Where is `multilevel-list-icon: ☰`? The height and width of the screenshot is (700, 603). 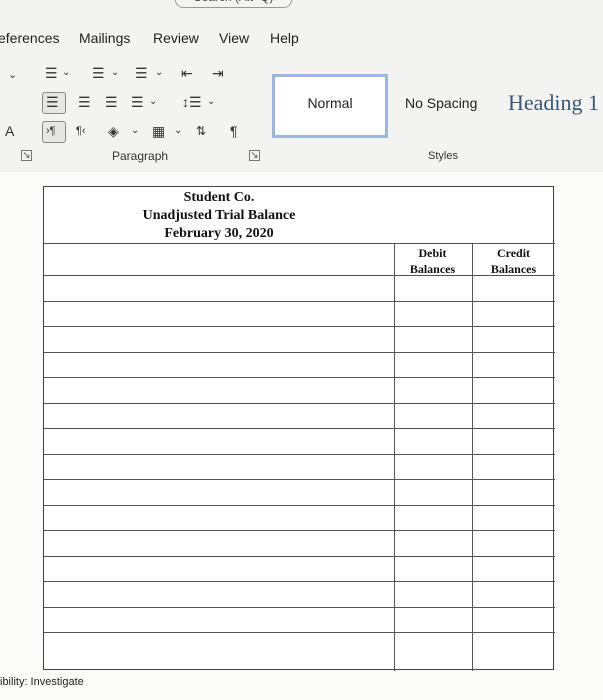 multilevel-list-icon: ☰ is located at coordinates (141, 73).